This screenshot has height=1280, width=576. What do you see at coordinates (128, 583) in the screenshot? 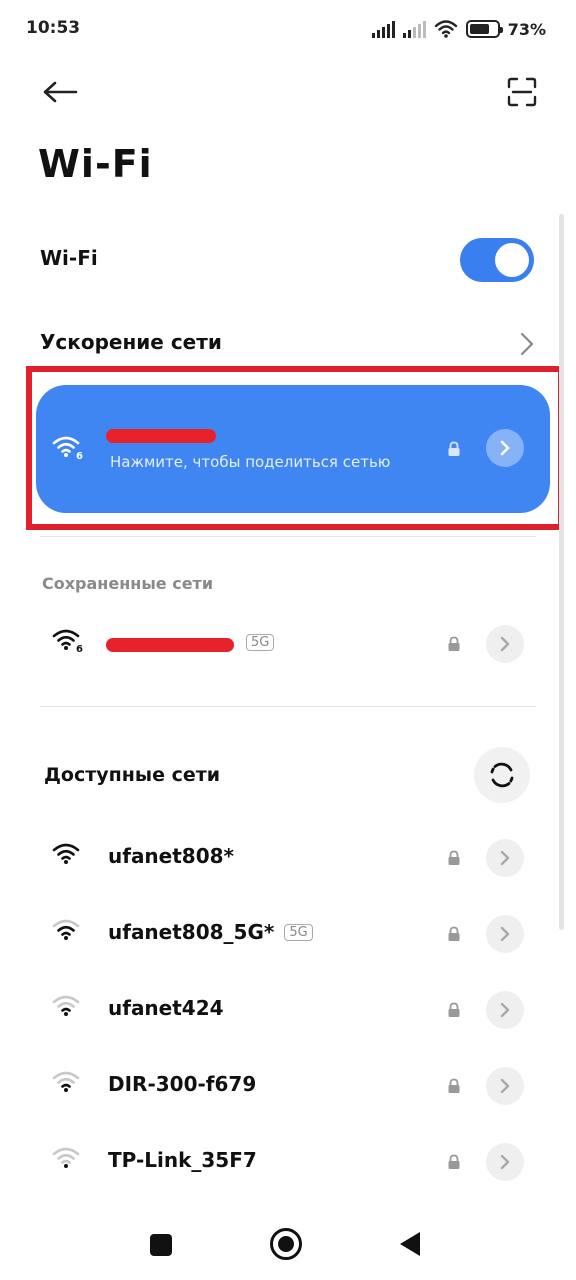
I see `saved-networks-title: Сохраненные сети` at bounding box center [128, 583].